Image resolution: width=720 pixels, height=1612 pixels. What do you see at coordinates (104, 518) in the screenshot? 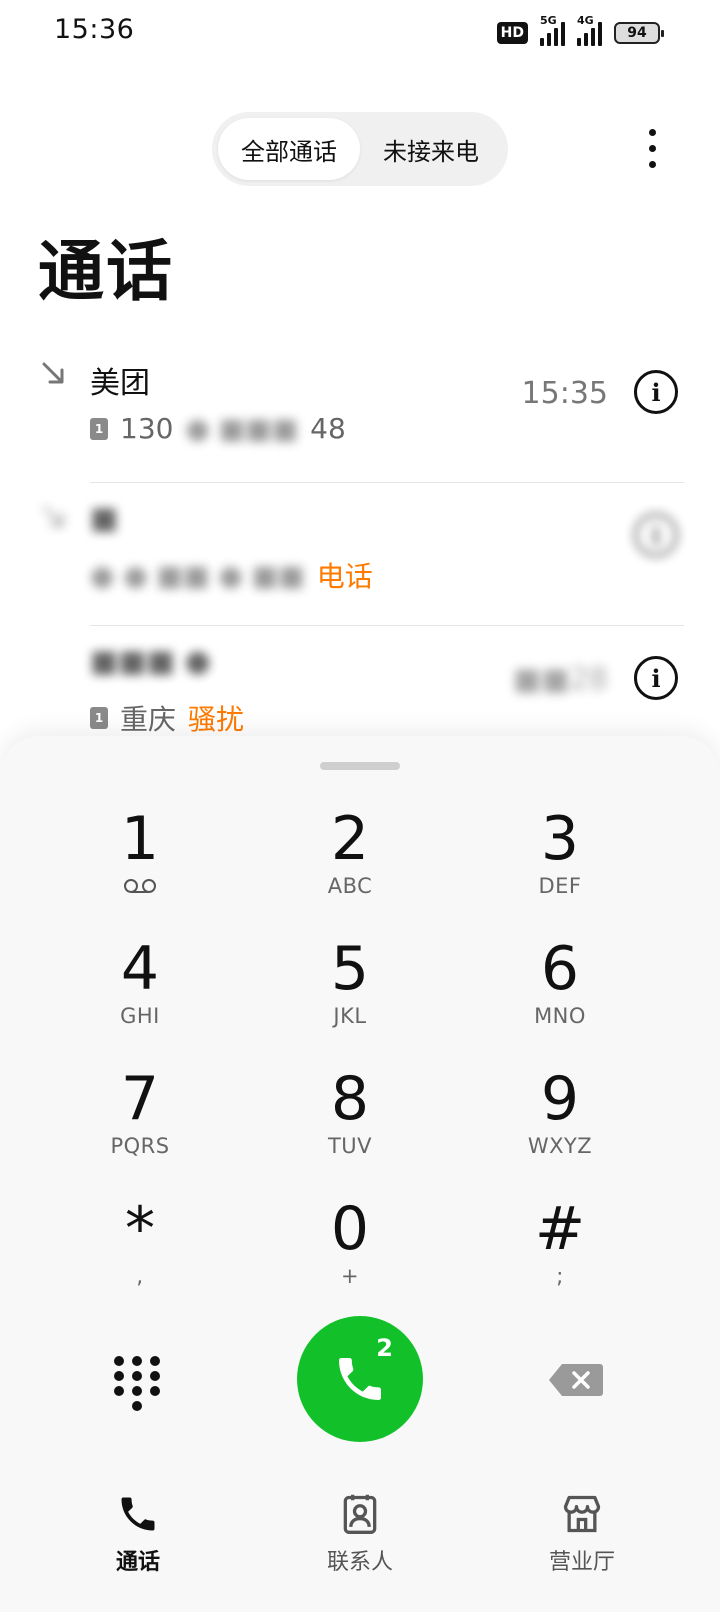
I see `caller-name-redacted: ■` at bounding box center [104, 518].